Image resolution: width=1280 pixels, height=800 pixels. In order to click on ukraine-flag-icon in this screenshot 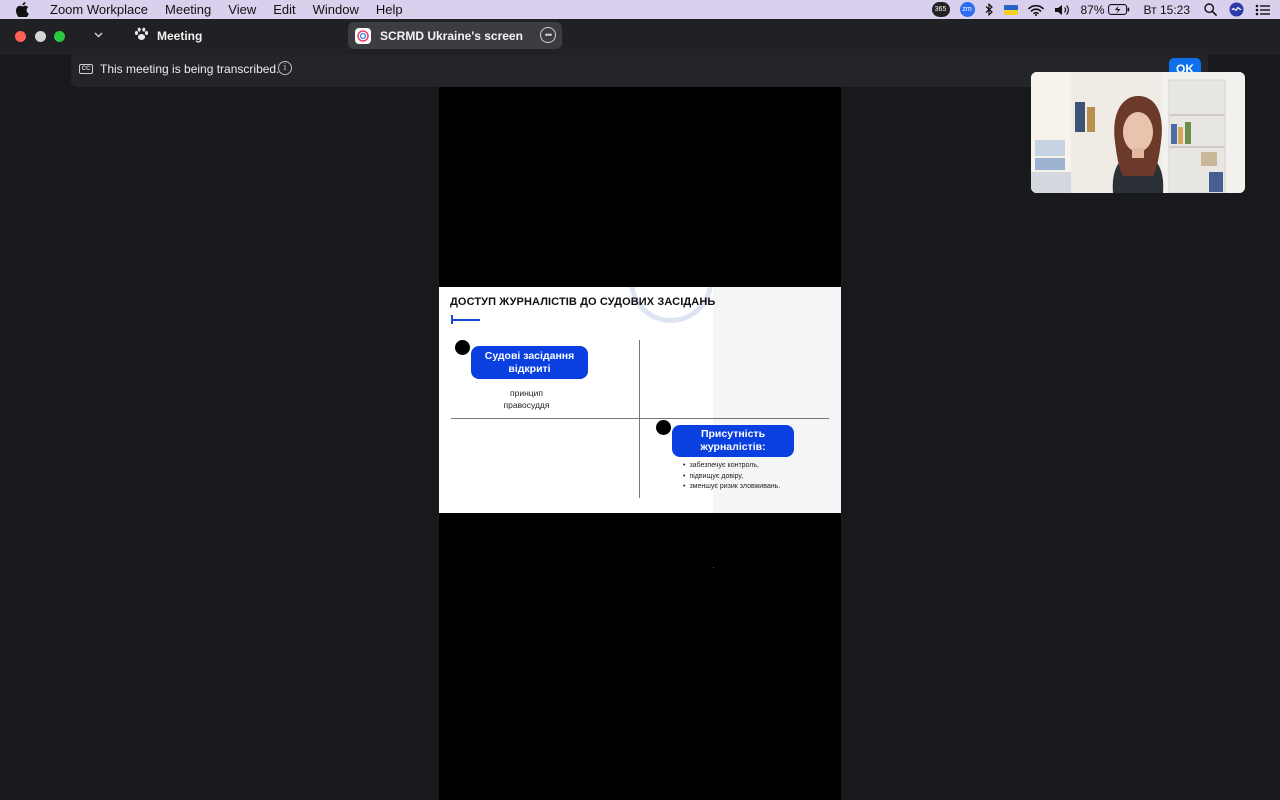, I will do `click(1010, 9)`.